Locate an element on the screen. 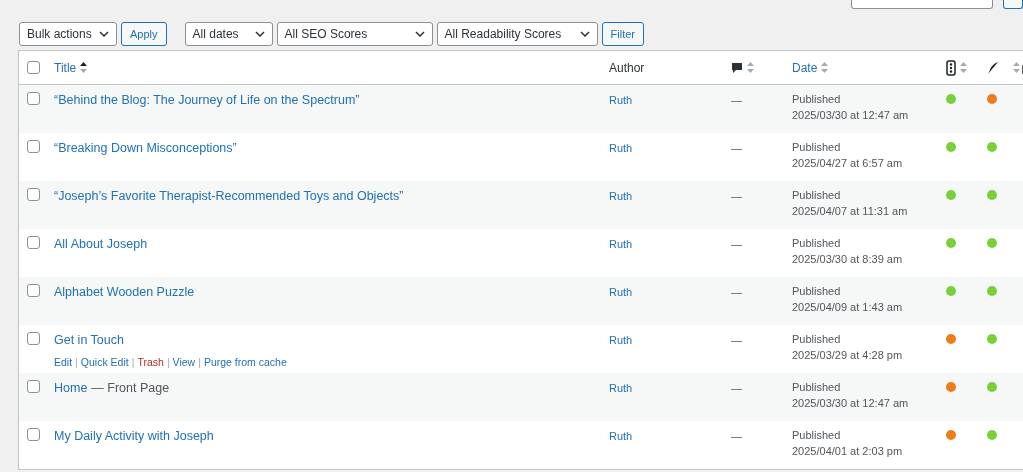 Image resolution: width=1023 pixels, height=472 pixels. post-title-link: Get in Touch is located at coordinates (89, 340).